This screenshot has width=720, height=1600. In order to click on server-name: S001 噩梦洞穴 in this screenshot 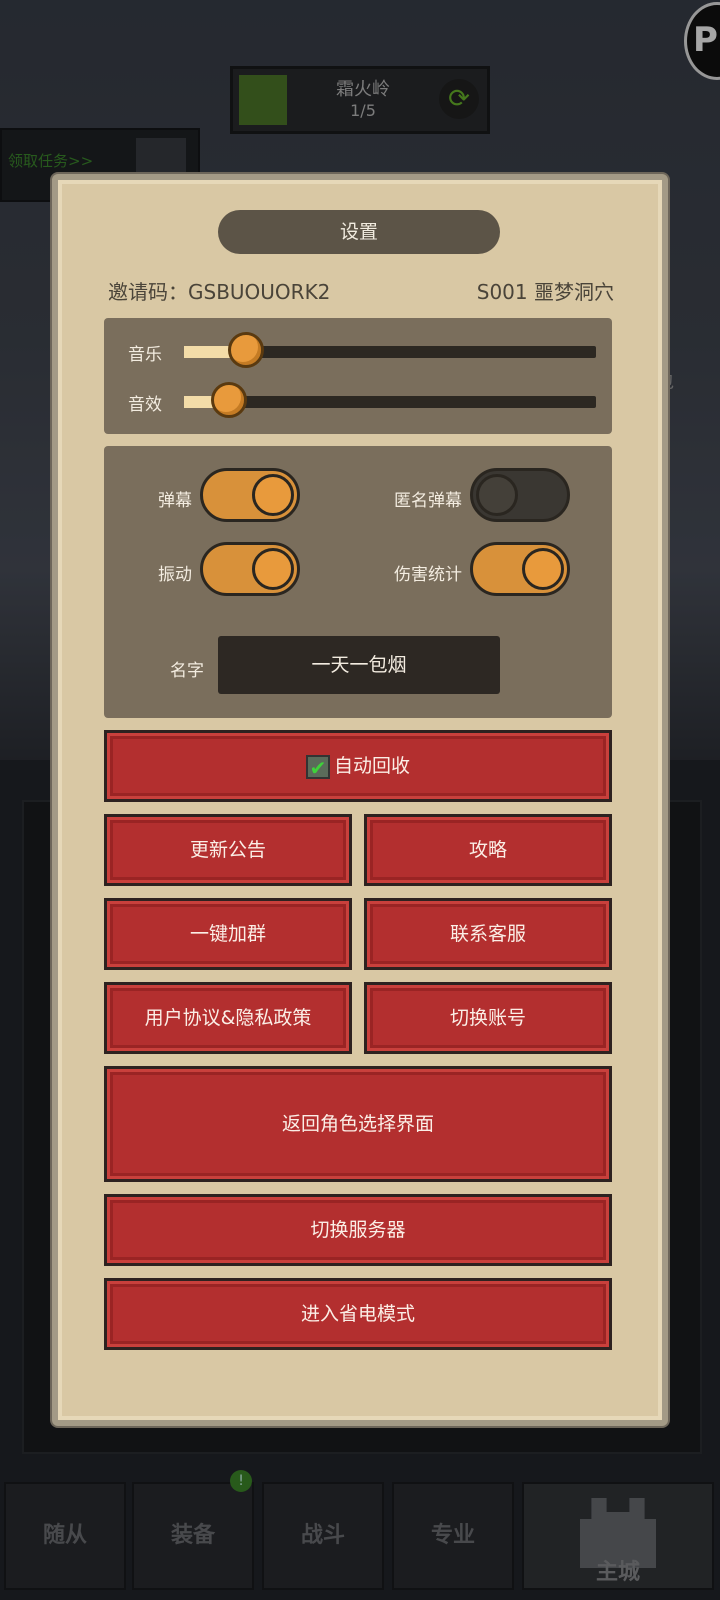, I will do `click(545, 292)`.